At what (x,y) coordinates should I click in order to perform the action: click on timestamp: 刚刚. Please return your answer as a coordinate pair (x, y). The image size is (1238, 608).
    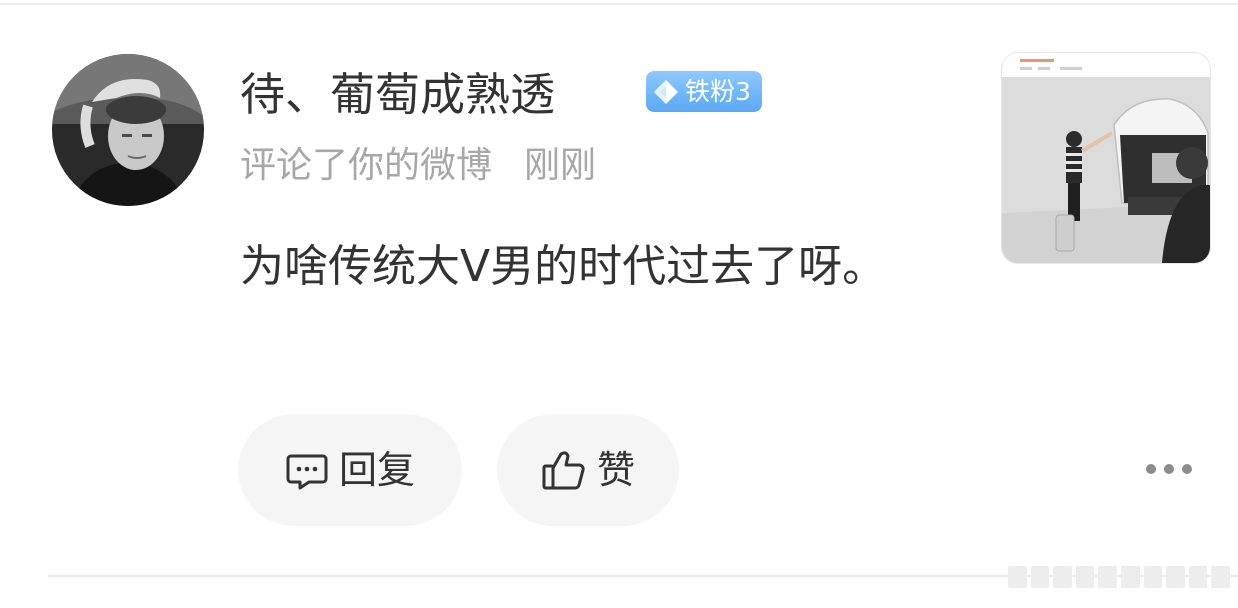
    Looking at the image, I should click on (560, 165).